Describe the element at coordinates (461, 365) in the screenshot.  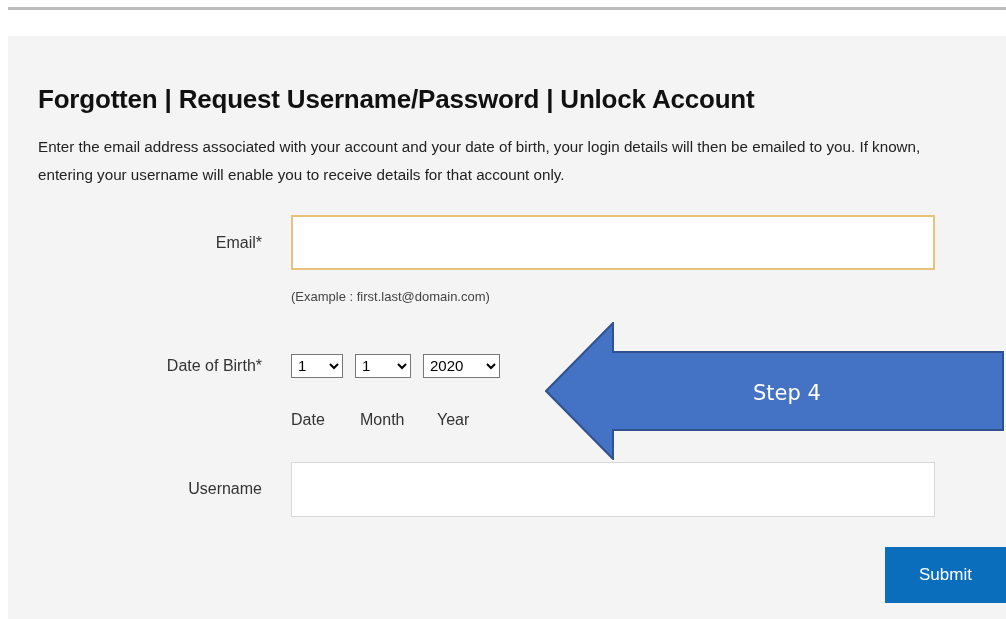
I see `dropdown: 2020` at that location.